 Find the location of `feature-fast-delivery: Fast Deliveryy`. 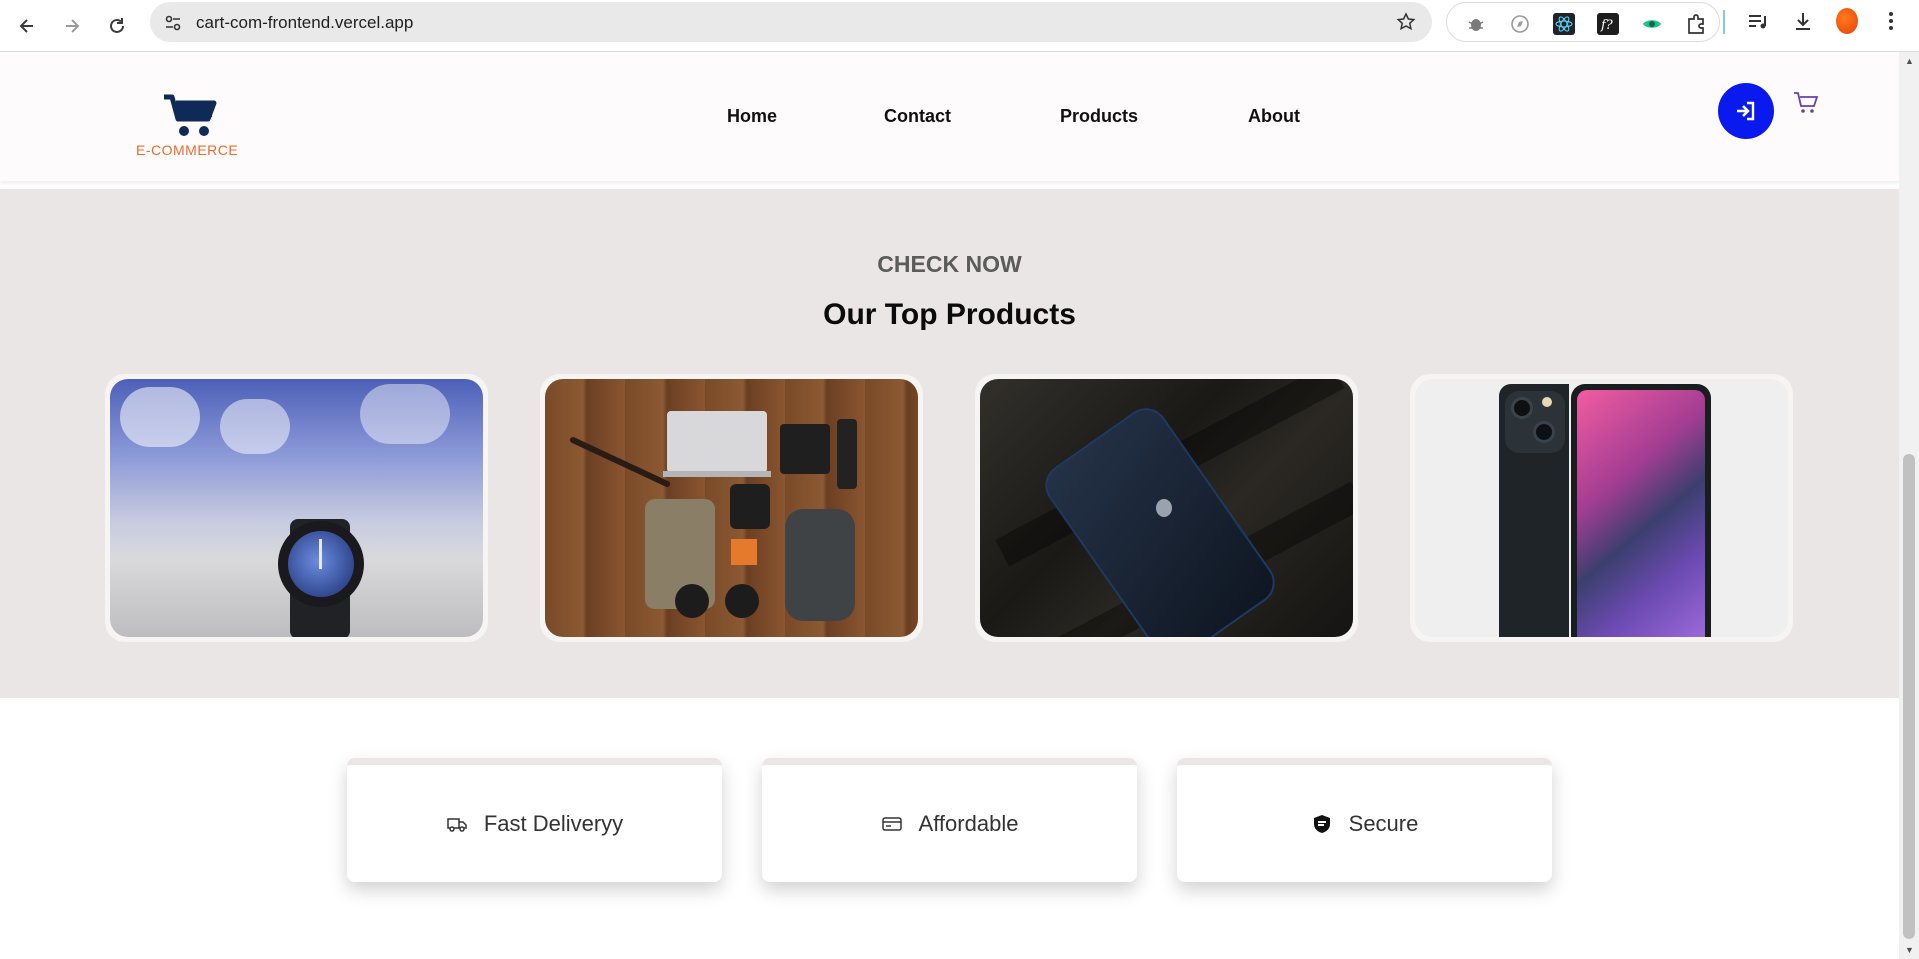

feature-fast-delivery: Fast Deliveryy is located at coordinates (534, 820).